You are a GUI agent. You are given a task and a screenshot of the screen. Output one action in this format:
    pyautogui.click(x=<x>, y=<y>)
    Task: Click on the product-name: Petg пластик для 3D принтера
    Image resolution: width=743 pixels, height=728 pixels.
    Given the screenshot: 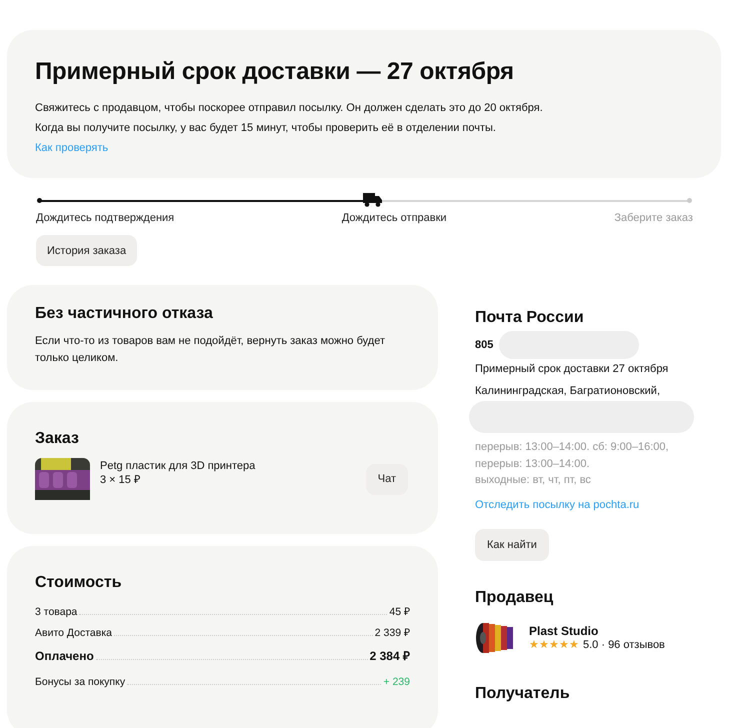 What is the action you would take?
    pyautogui.click(x=178, y=466)
    